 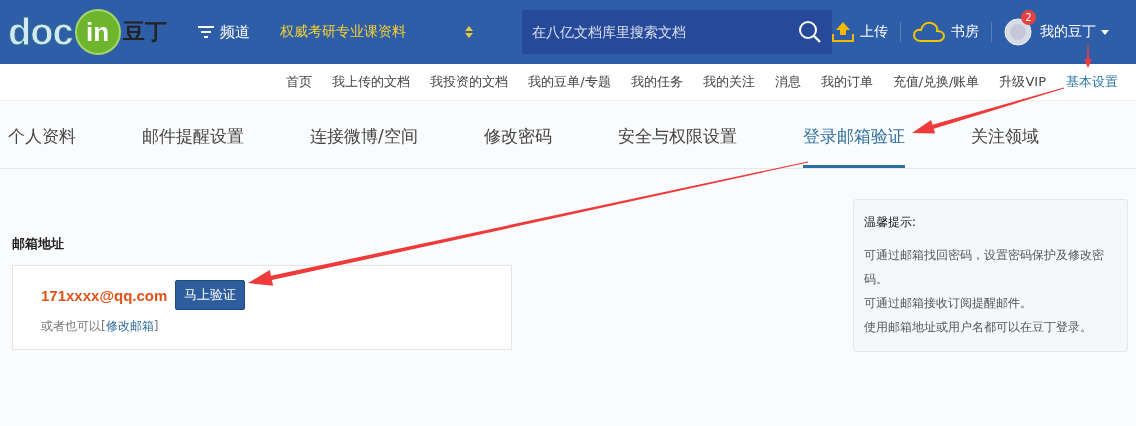 I want to click on verify-button: 马上验证, so click(x=210, y=295).